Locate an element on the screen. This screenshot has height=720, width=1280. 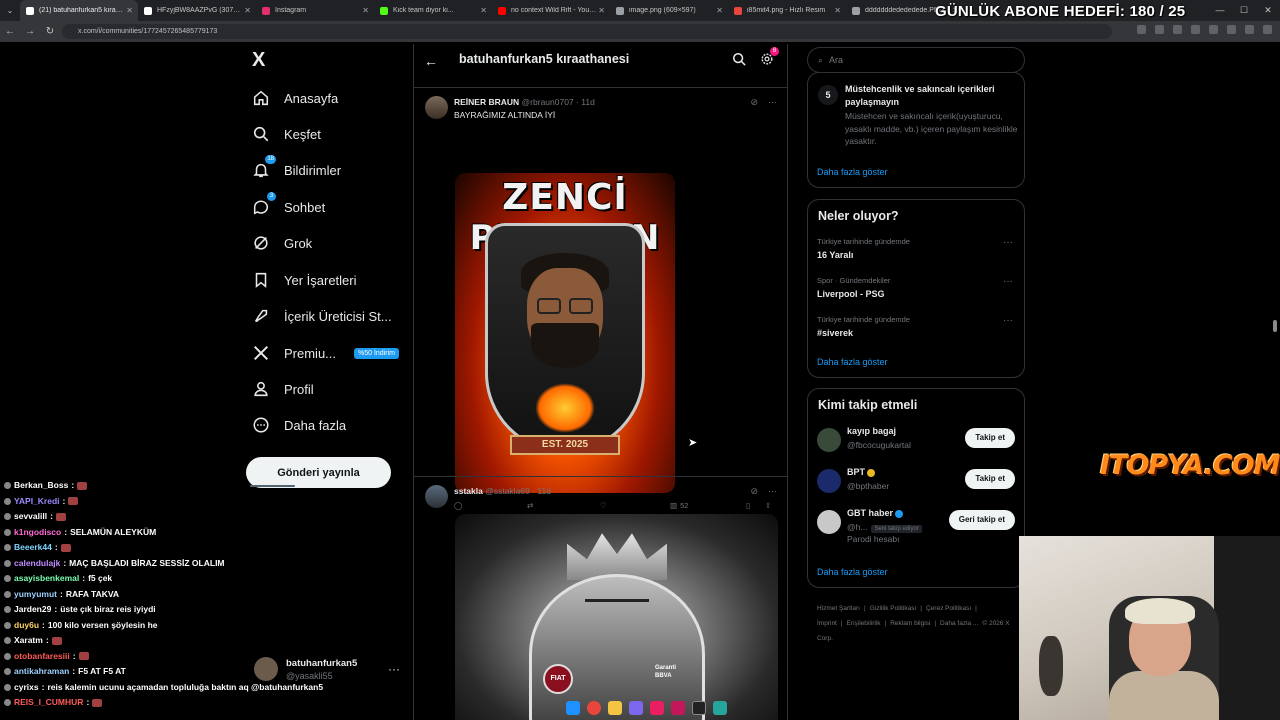
footer-link: Çerez Politikası is located at coordinates (948, 608).